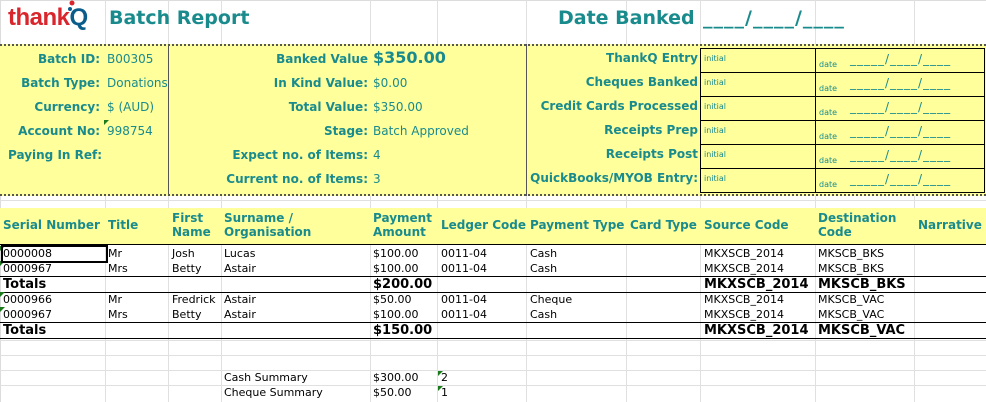 The height and width of the screenshot is (402, 986). Describe the element at coordinates (268, 225) in the screenshot. I see `col-surname: Surname / Organisation` at that location.